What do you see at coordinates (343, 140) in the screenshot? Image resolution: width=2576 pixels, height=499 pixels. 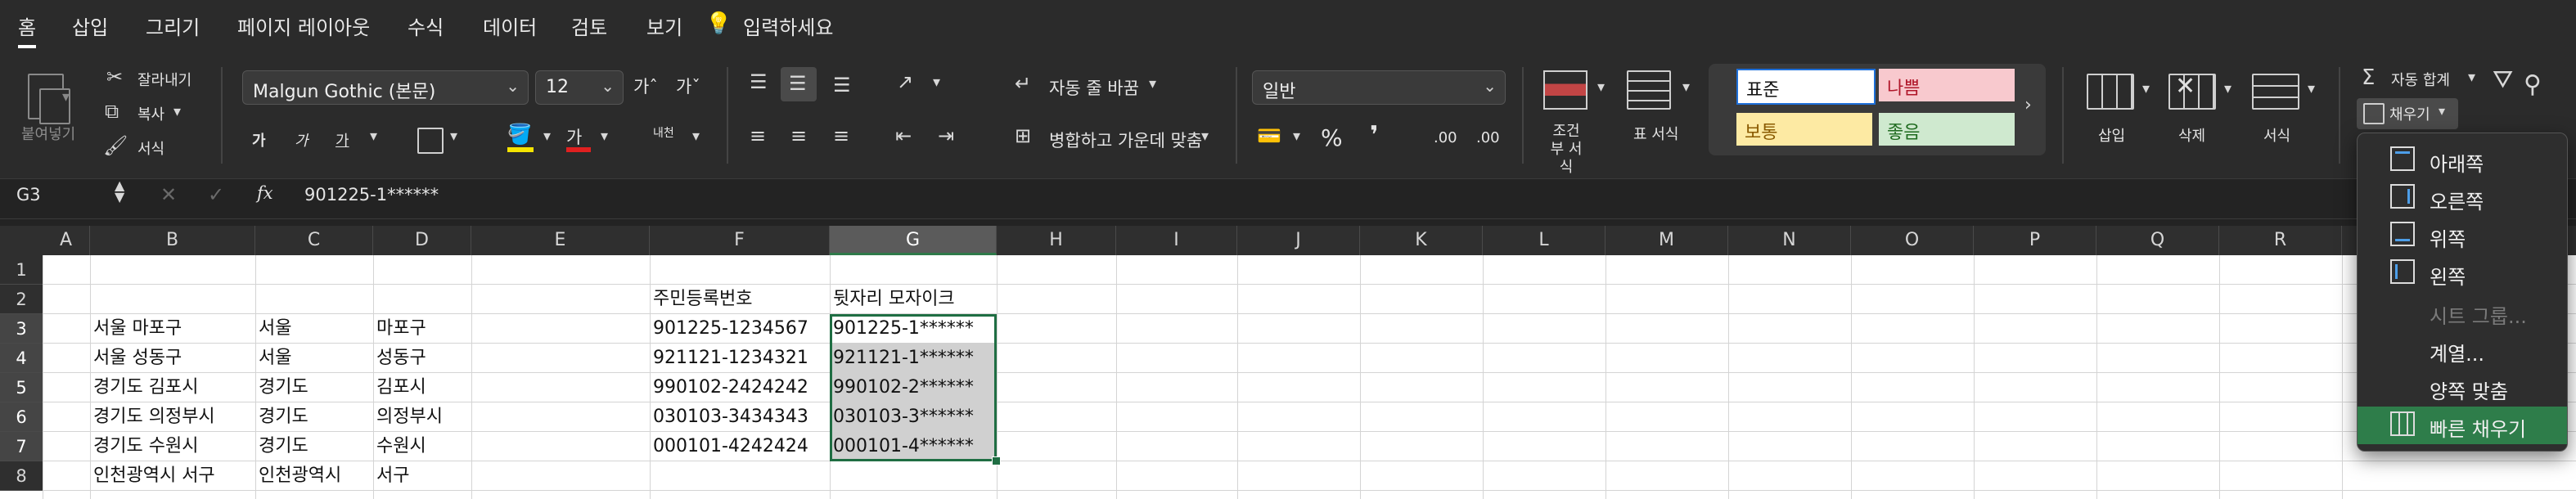 I see `underline-button: 가` at bounding box center [343, 140].